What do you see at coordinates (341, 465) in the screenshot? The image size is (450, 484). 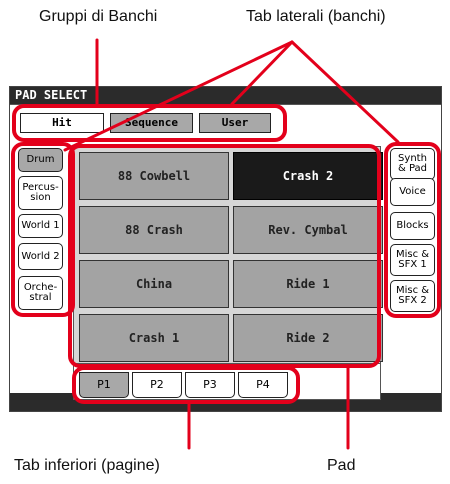 I see `caption-pad: Pad` at bounding box center [341, 465].